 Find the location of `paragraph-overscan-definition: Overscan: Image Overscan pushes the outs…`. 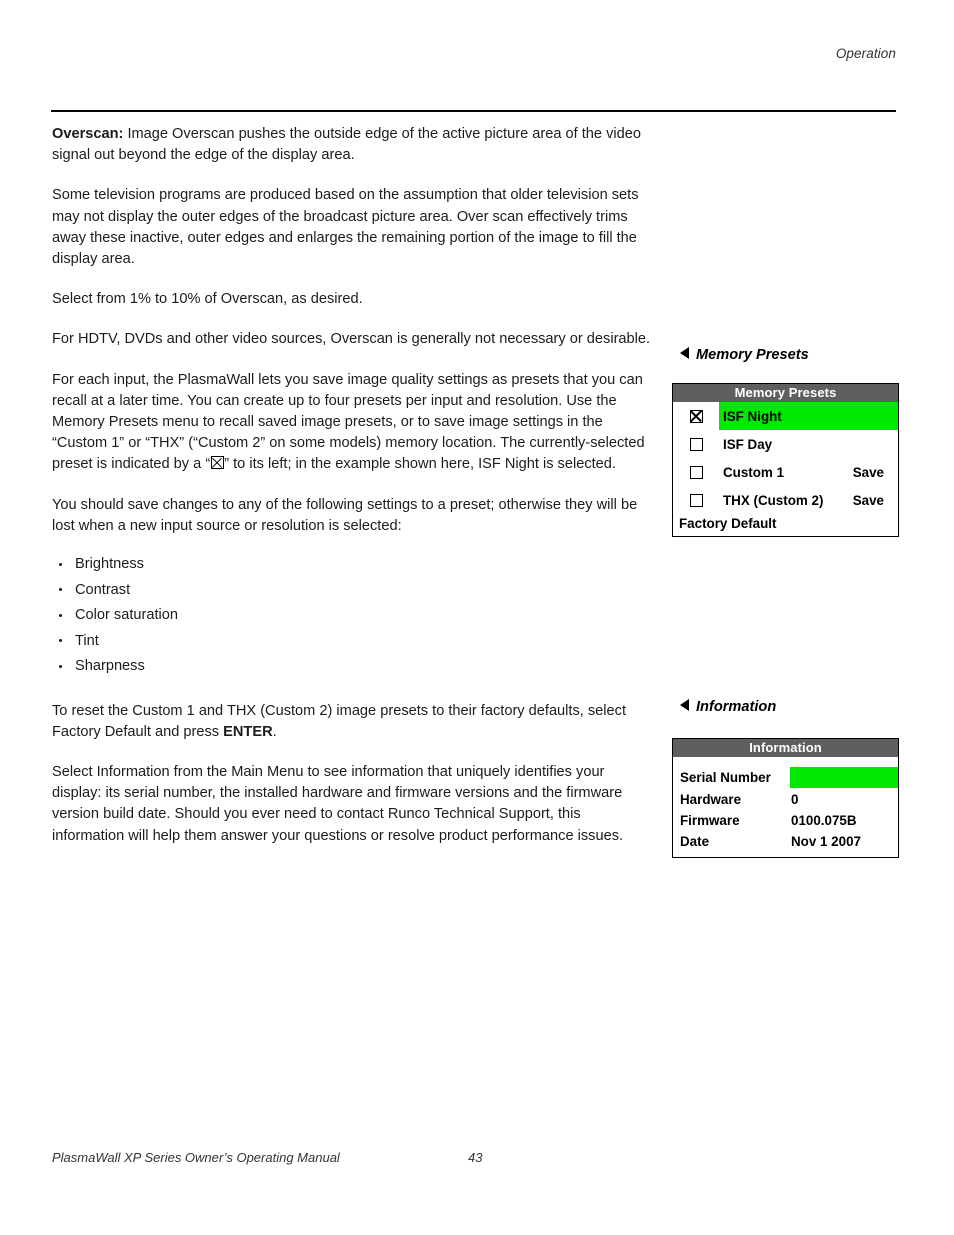

paragraph-overscan-definition: Overscan: Image Overscan pushes the outs… is located at coordinates (354, 145).